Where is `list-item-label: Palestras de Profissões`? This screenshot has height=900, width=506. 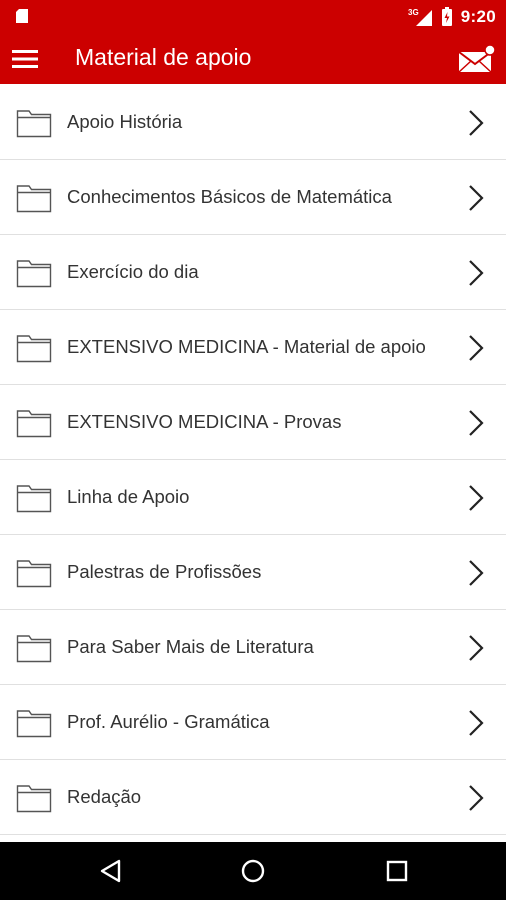
list-item-label: Palestras de Profissões is located at coordinates (164, 571).